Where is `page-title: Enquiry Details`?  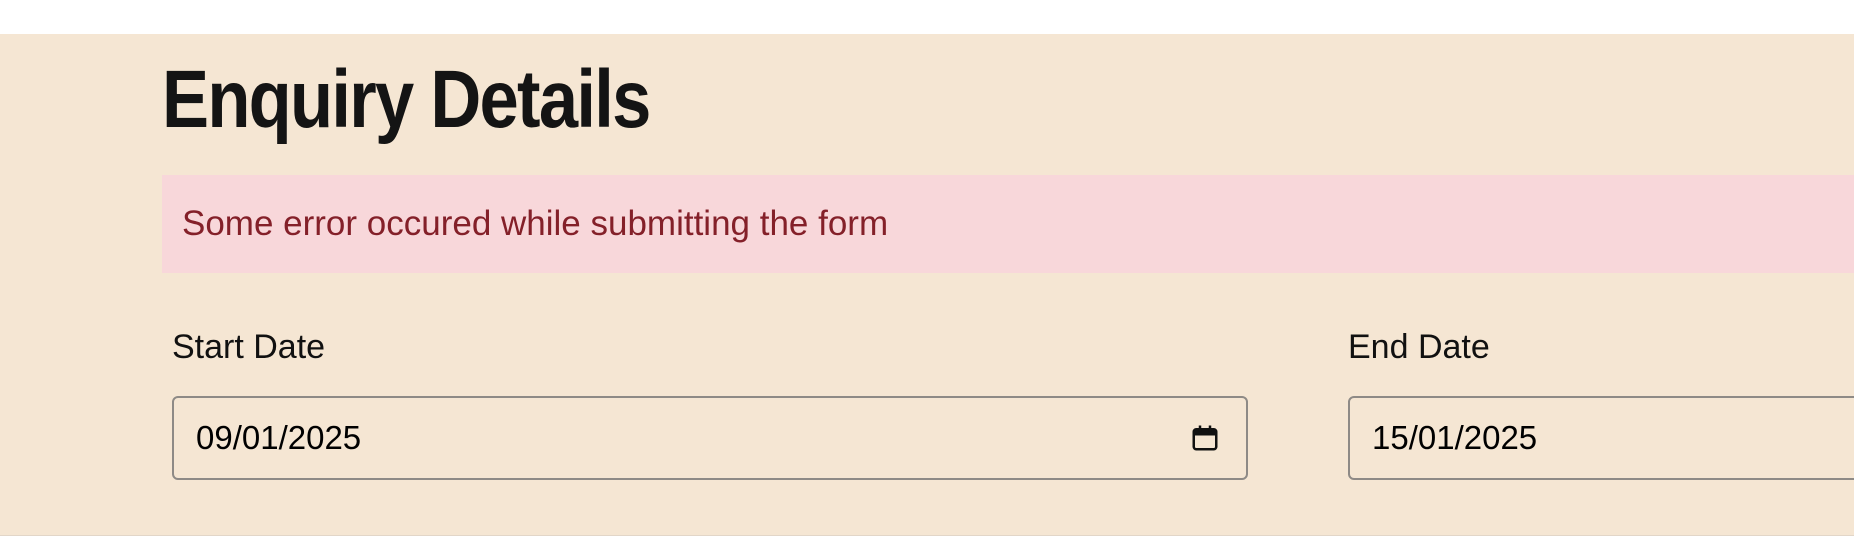 page-title: Enquiry Details is located at coordinates (406, 99).